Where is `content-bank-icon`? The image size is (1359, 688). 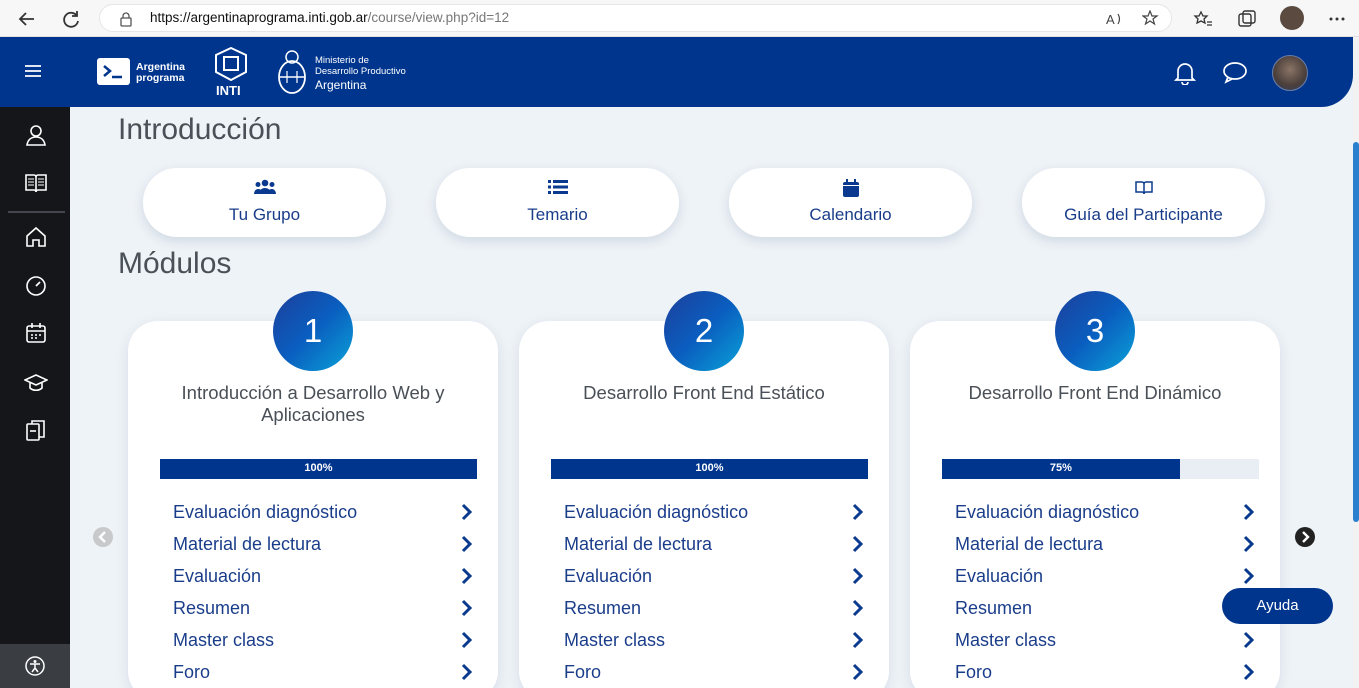 content-bank-icon is located at coordinates (36, 431).